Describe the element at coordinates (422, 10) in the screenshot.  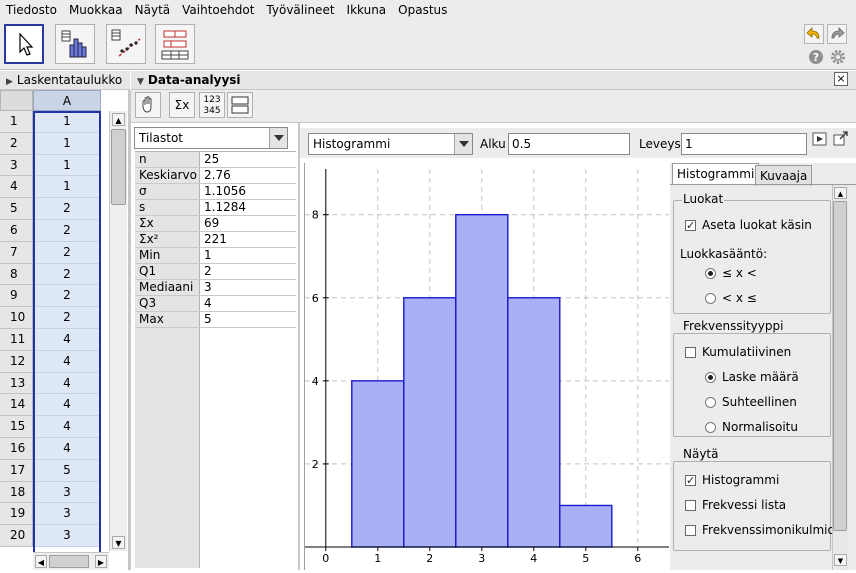
I see `menu-help: Opastus` at that location.